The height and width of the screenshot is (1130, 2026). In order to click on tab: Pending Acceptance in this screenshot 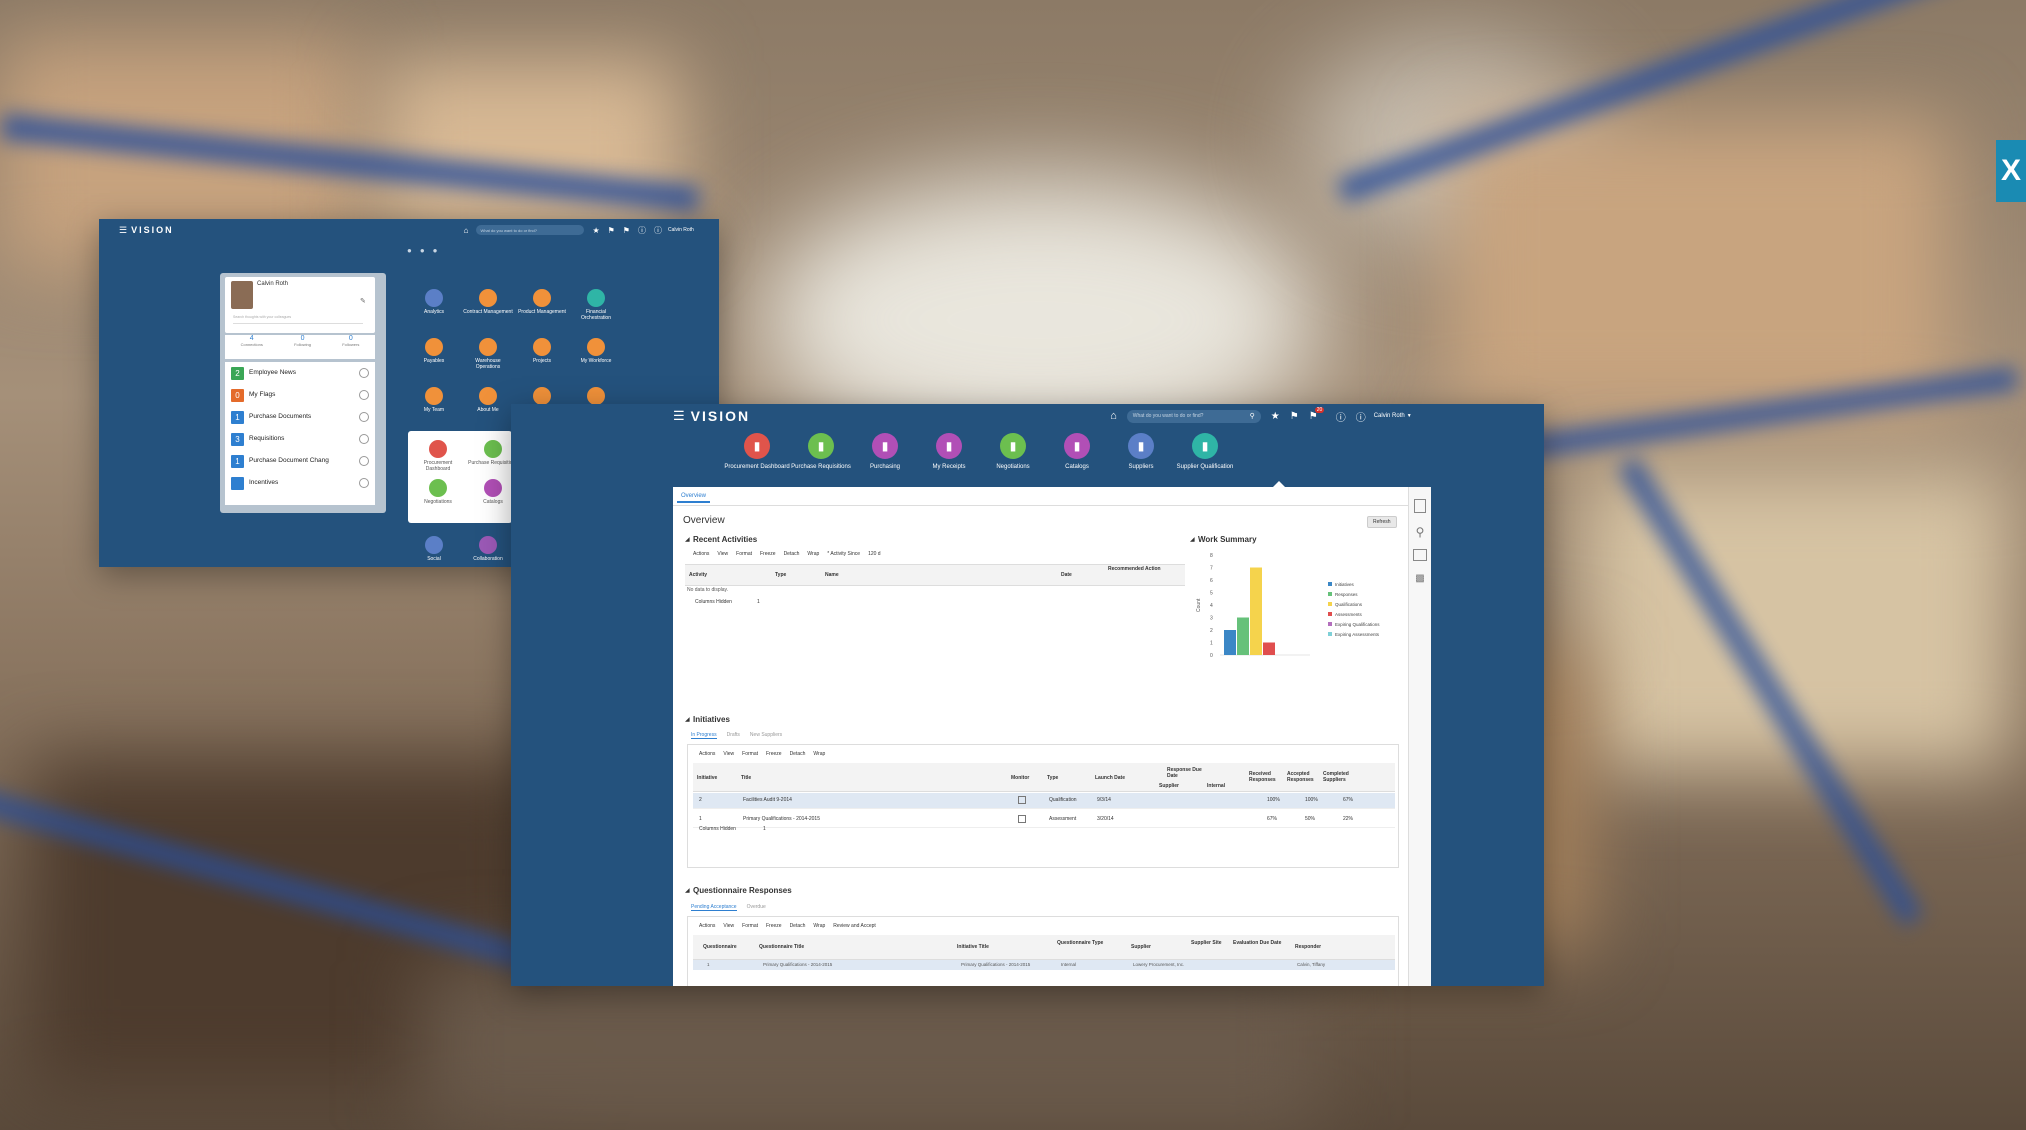, I will do `click(714, 907)`.